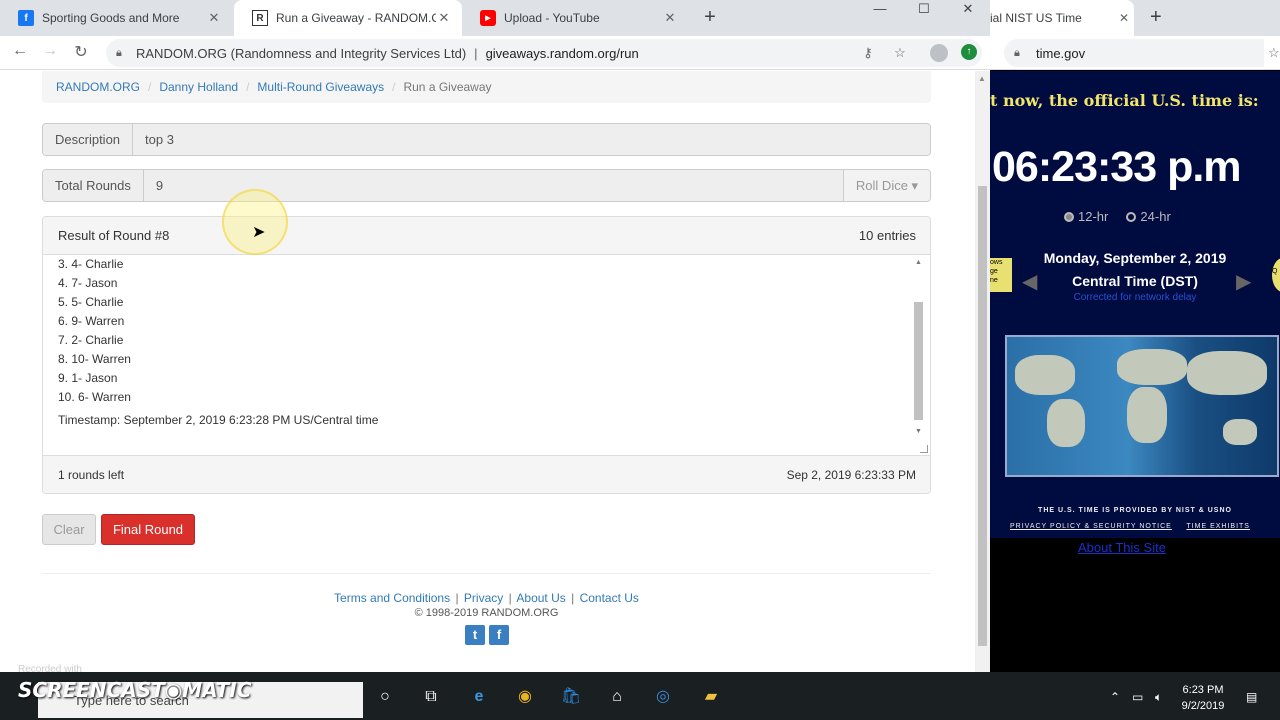  I want to click on lock-icon: 🔒︎, so click(1017, 52).